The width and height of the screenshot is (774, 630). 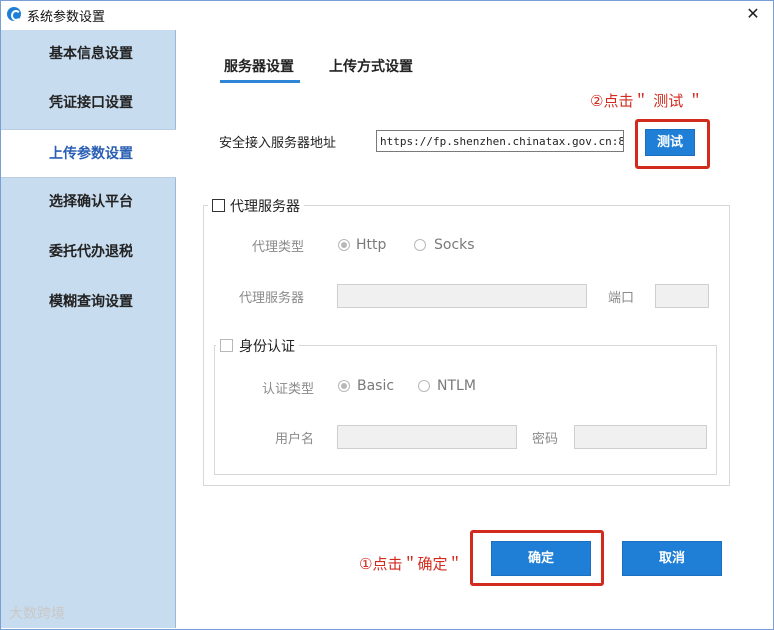 What do you see at coordinates (265, 207) in the screenshot?
I see `proxy-checkbox-label: 代理服务器` at bounding box center [265, 207].